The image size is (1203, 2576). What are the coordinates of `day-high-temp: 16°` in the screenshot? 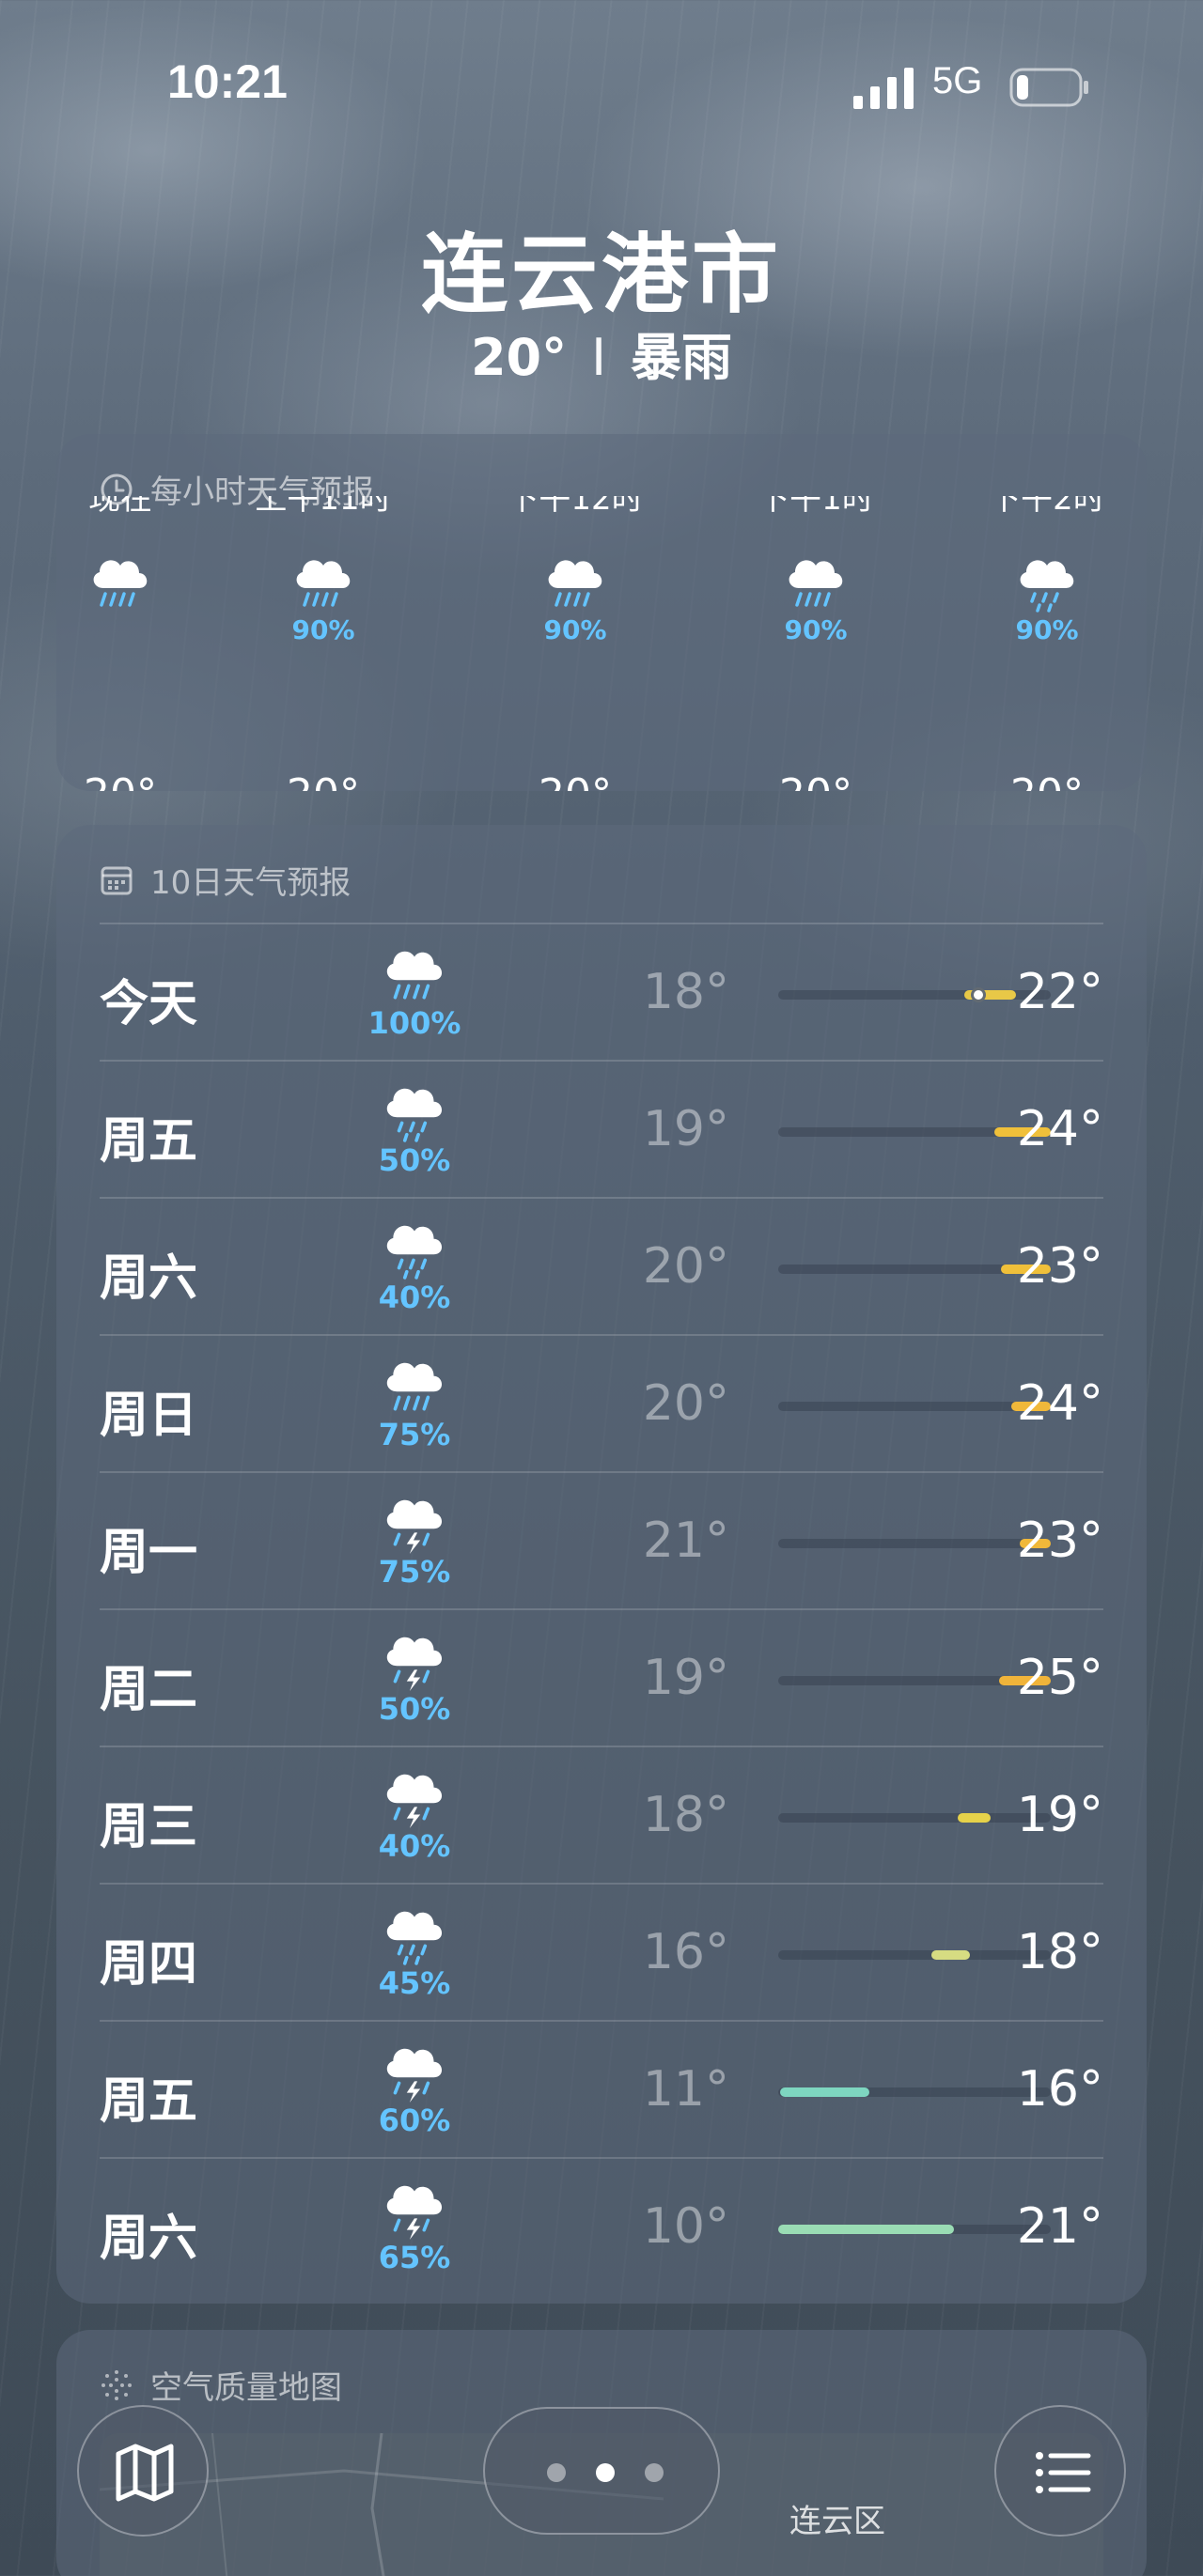 It's located at (1059, 2090).